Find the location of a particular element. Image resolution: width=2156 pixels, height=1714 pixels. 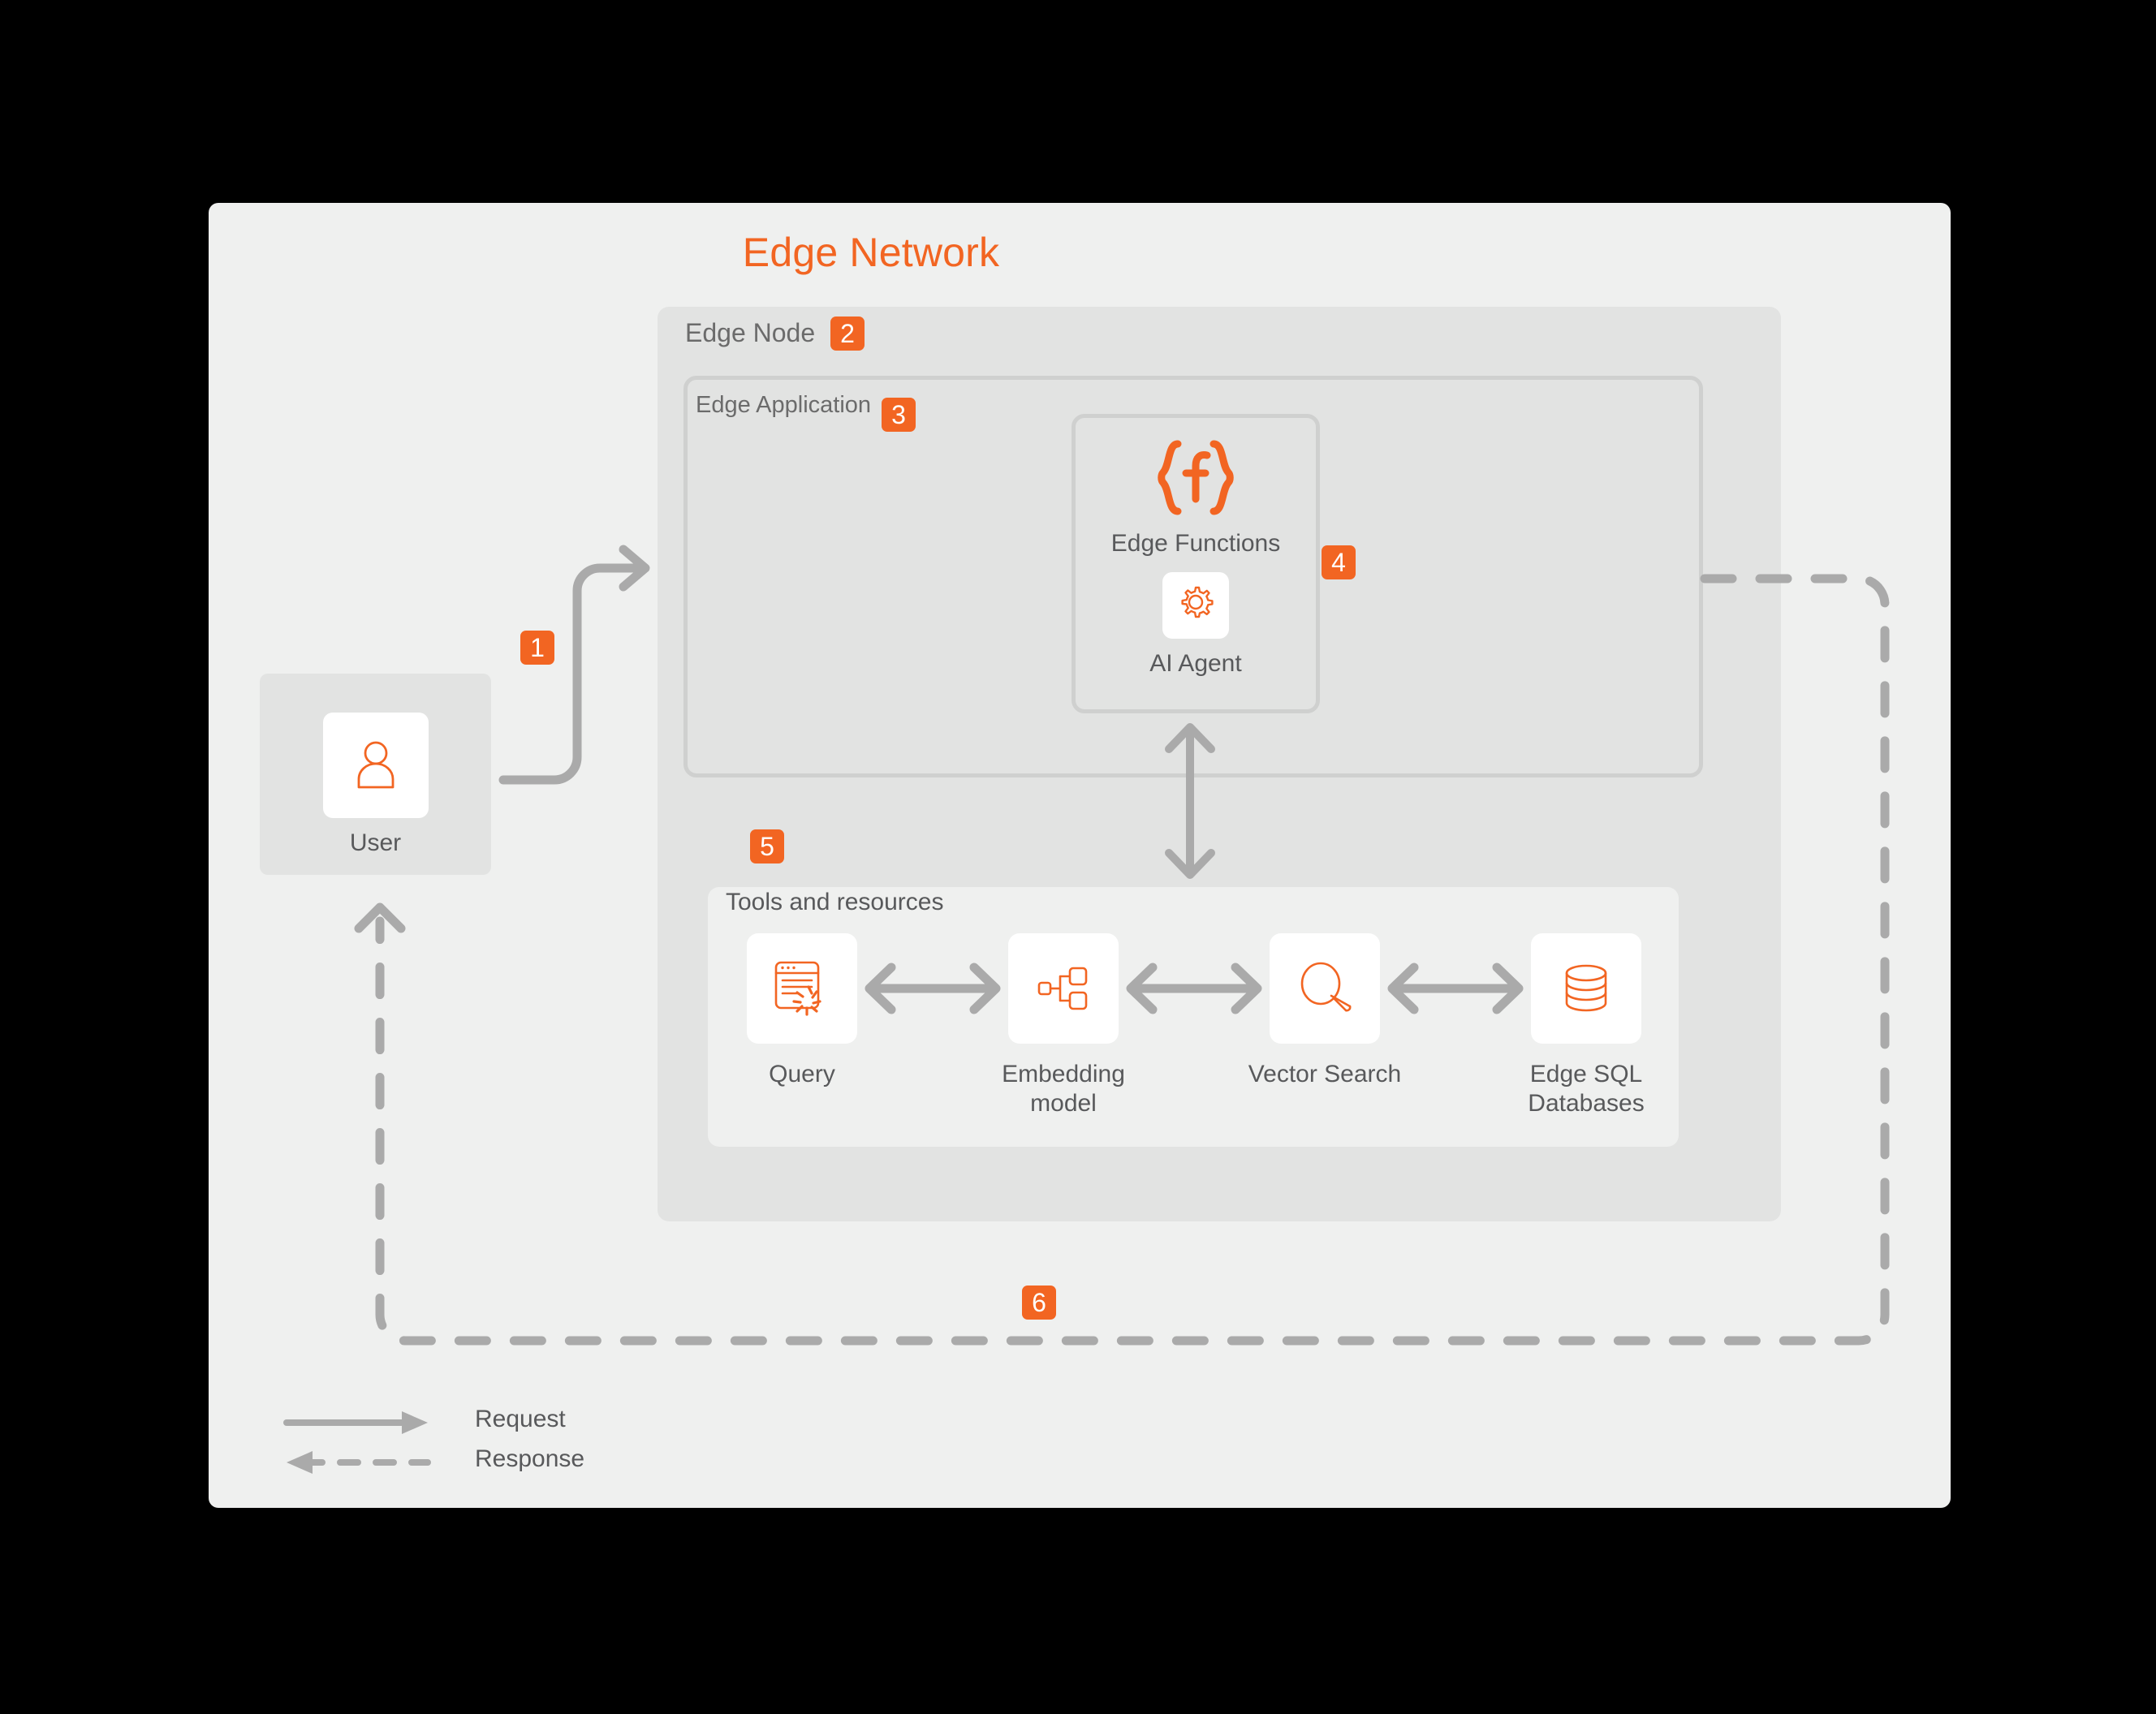

node-tree-icon is located at coordinates (1063, 988).